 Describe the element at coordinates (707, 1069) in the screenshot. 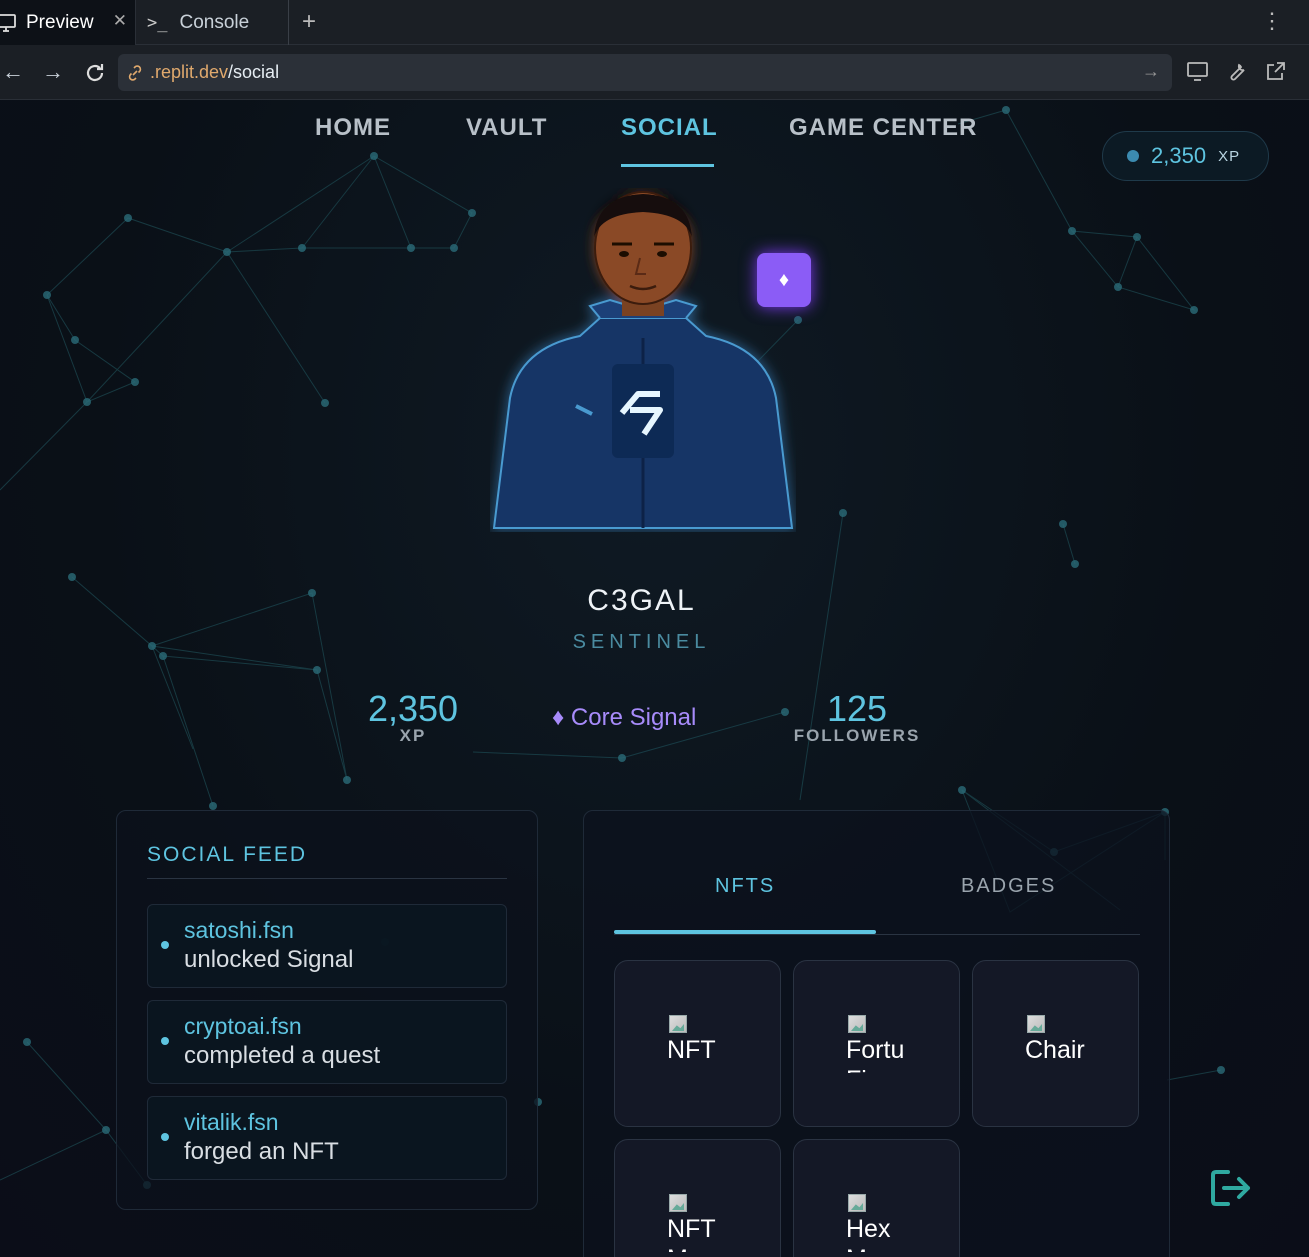

I see `nft-alt-text-2: —` at that location.